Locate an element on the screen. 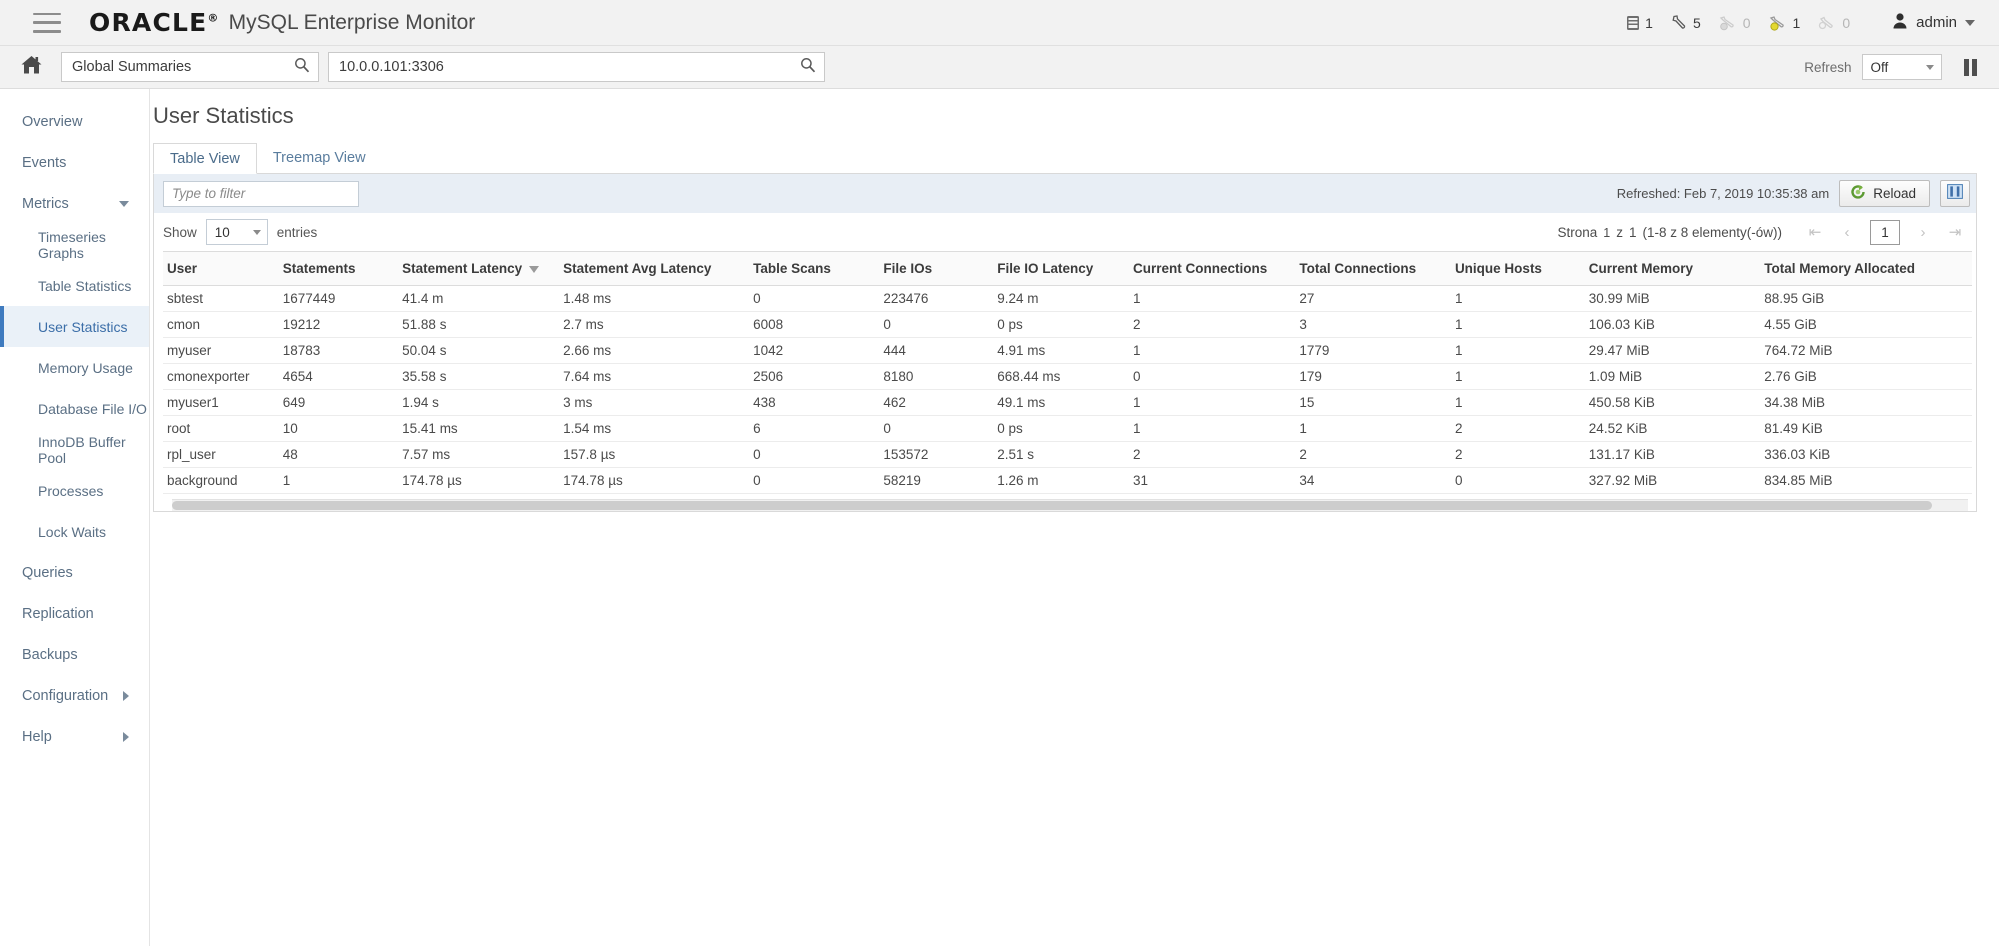 Image resolution: width=1999 pixels, height=946 pixels. tab-table-view: Table View is located at coordinates (205, 158).